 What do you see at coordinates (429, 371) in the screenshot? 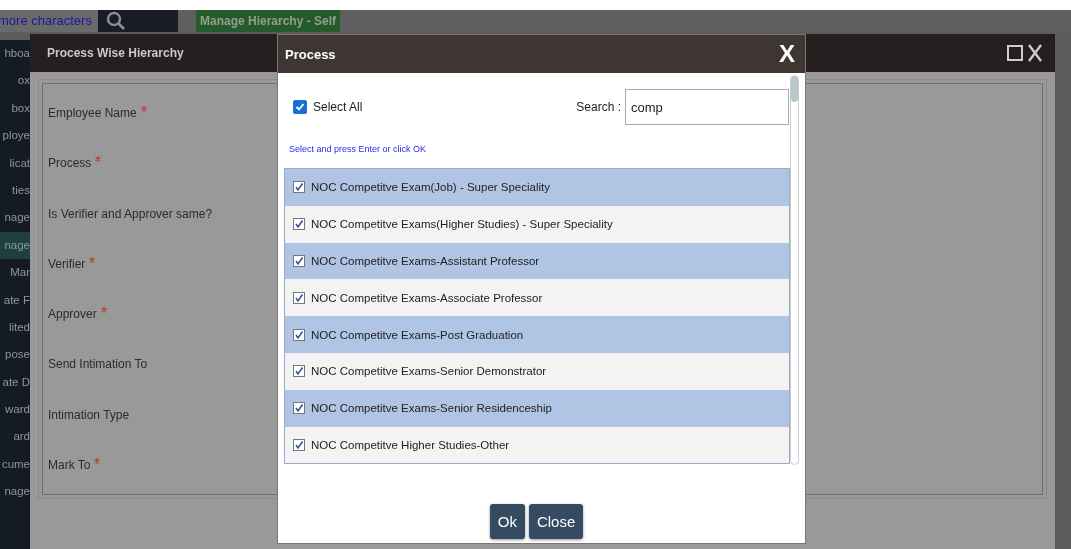
I see `process-item-label: NOC Competitve Exams-Senior Demonstrator` at bounding box center [429, 371].